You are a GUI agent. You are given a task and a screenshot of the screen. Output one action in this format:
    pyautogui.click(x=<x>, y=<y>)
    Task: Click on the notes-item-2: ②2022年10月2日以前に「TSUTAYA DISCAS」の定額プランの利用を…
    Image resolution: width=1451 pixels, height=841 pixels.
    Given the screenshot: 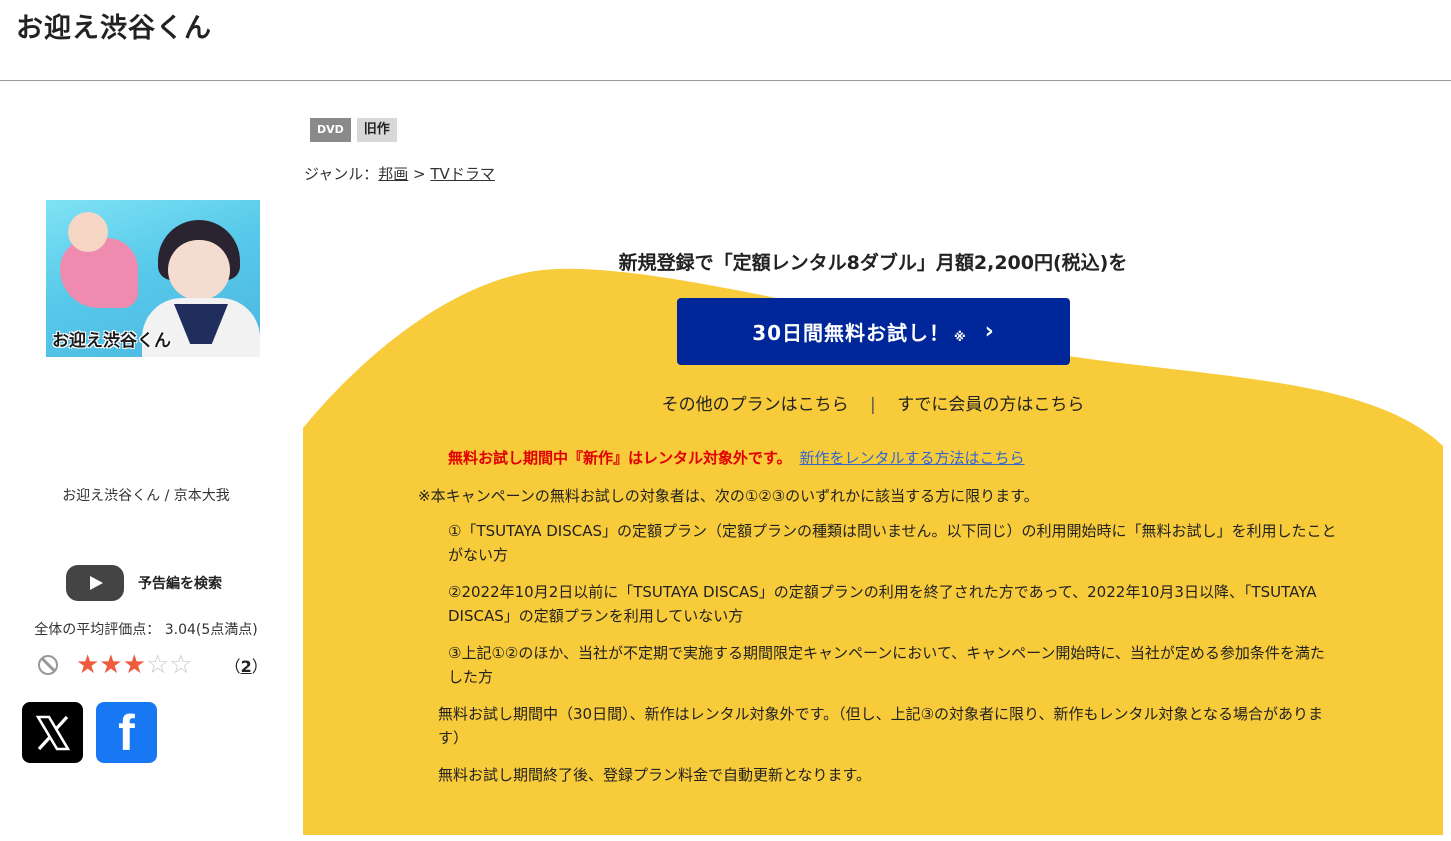 What is the action you would take?
    pyautogui.click(x=882, y=604)
    